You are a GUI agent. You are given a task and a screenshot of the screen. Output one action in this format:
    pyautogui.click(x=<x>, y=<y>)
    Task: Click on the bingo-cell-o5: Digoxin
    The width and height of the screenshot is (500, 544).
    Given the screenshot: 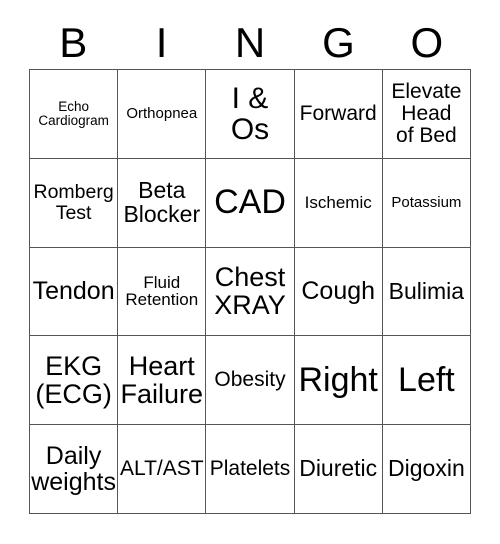 What is the action you would take?
    pyautogui.click(x=426, y=469)
    